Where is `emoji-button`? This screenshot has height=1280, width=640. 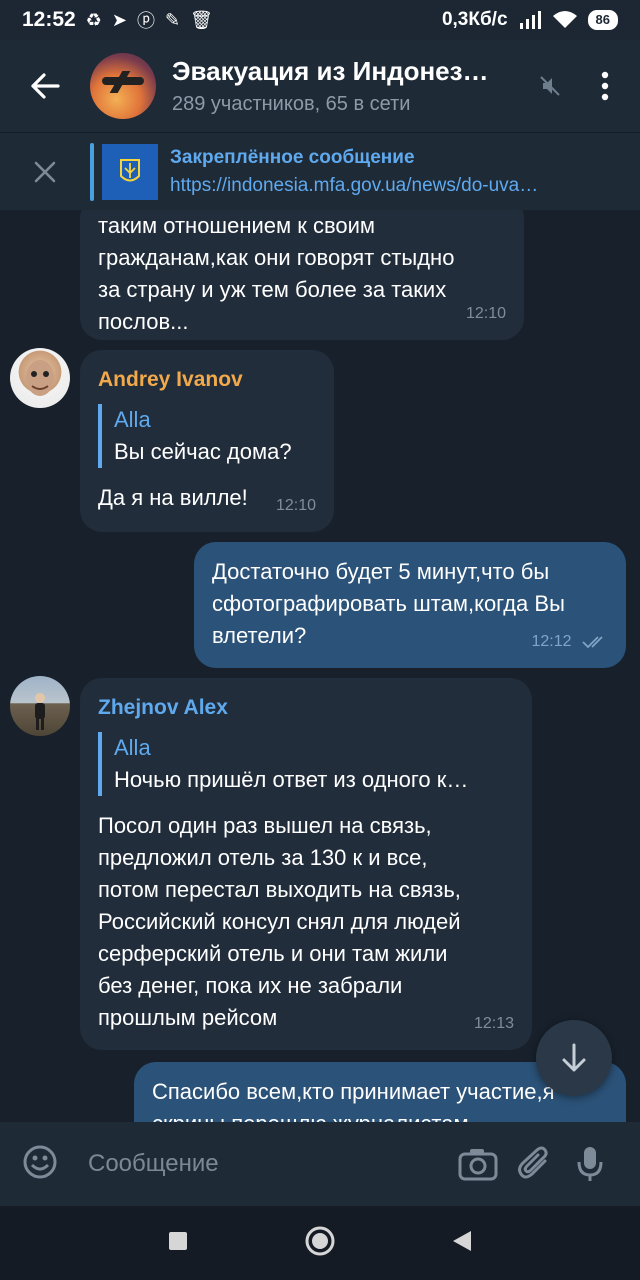 emoji-button is located at coordinates (40, 1164).